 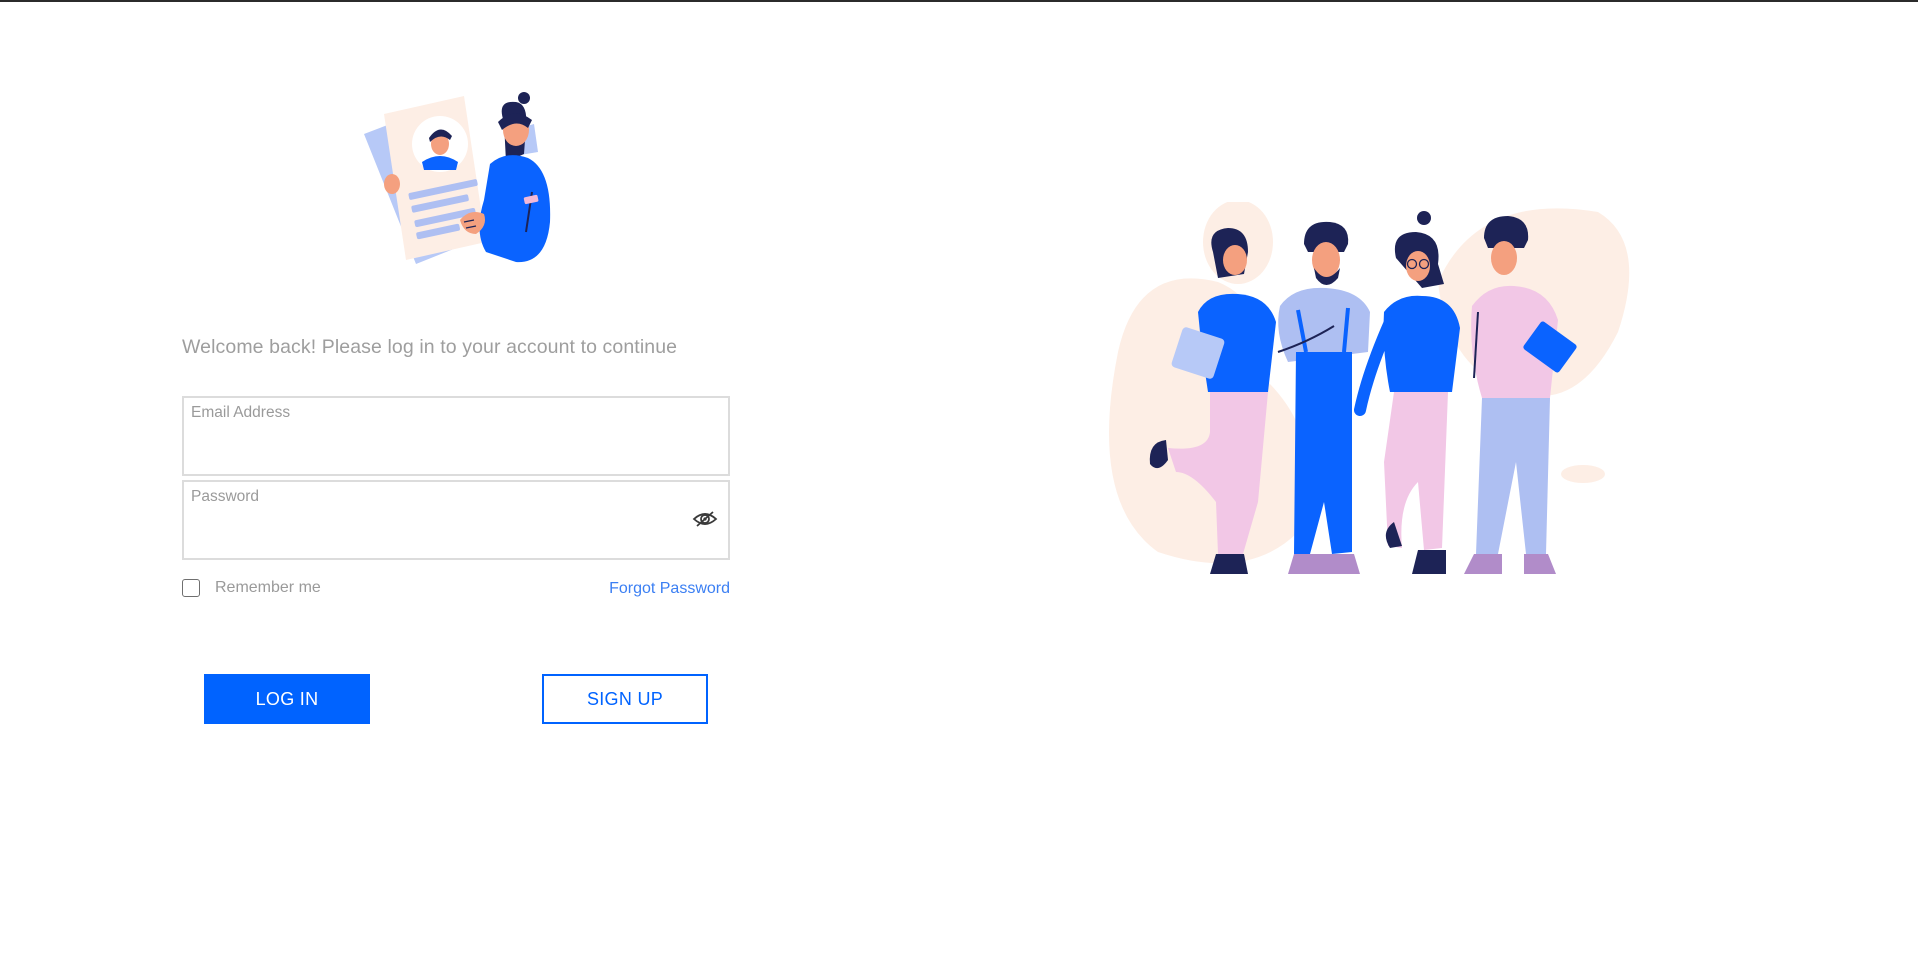 I want to click on remember-label: Remember me, so click(x=268, y=587).